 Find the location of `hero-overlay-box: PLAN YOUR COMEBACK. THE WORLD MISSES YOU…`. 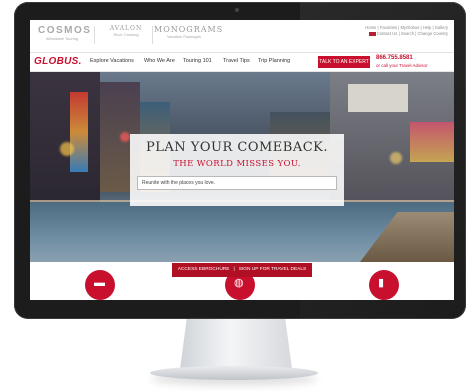

hero-overlay-box: PLAN YOUR COMEBACK. THE WORLD MISSES YOU… is located at coordinates (237, 170).